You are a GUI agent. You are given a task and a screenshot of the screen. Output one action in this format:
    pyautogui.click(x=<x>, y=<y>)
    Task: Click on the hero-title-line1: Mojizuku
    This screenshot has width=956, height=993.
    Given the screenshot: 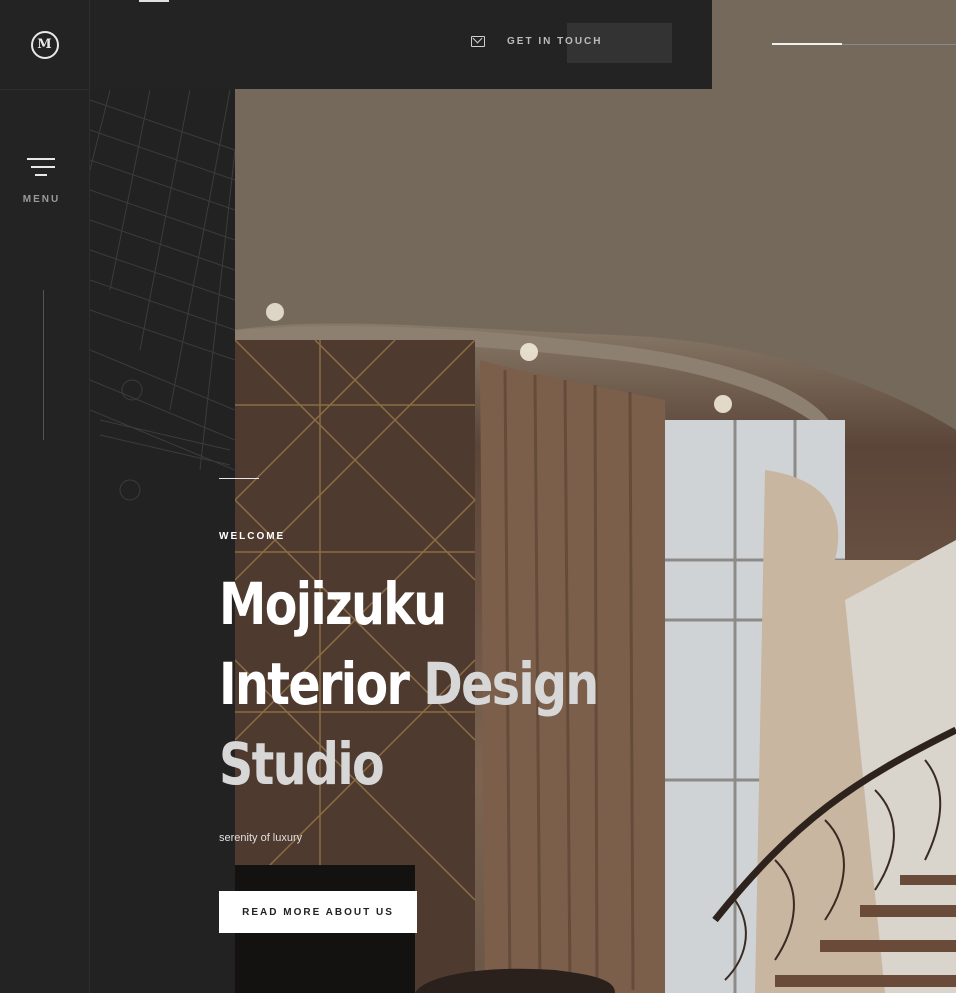 What is the action you would take?
    pyautogui.click(x=333, y=604)
    